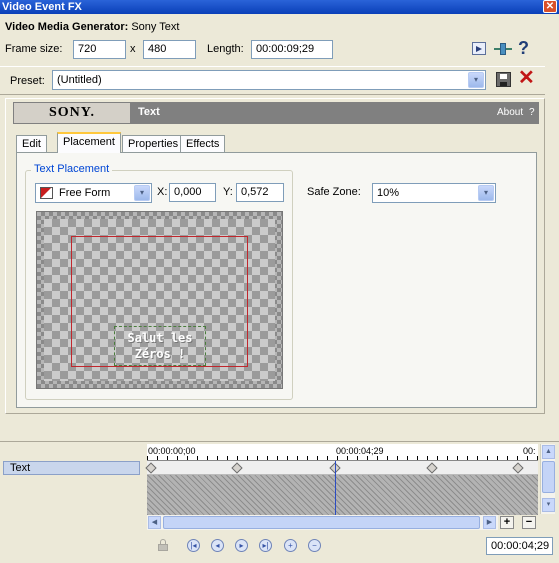 The height and width of the screenshot is (563, 559). What do you see at coordinates (510, 112) in the screenshot?
I see `about-link: About` at bounding box center [510, 112].